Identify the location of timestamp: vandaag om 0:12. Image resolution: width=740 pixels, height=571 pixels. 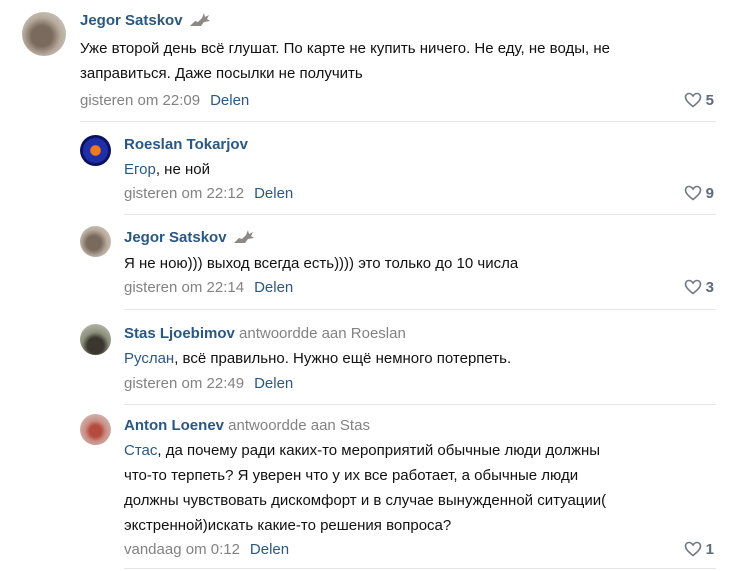
(182, 549).